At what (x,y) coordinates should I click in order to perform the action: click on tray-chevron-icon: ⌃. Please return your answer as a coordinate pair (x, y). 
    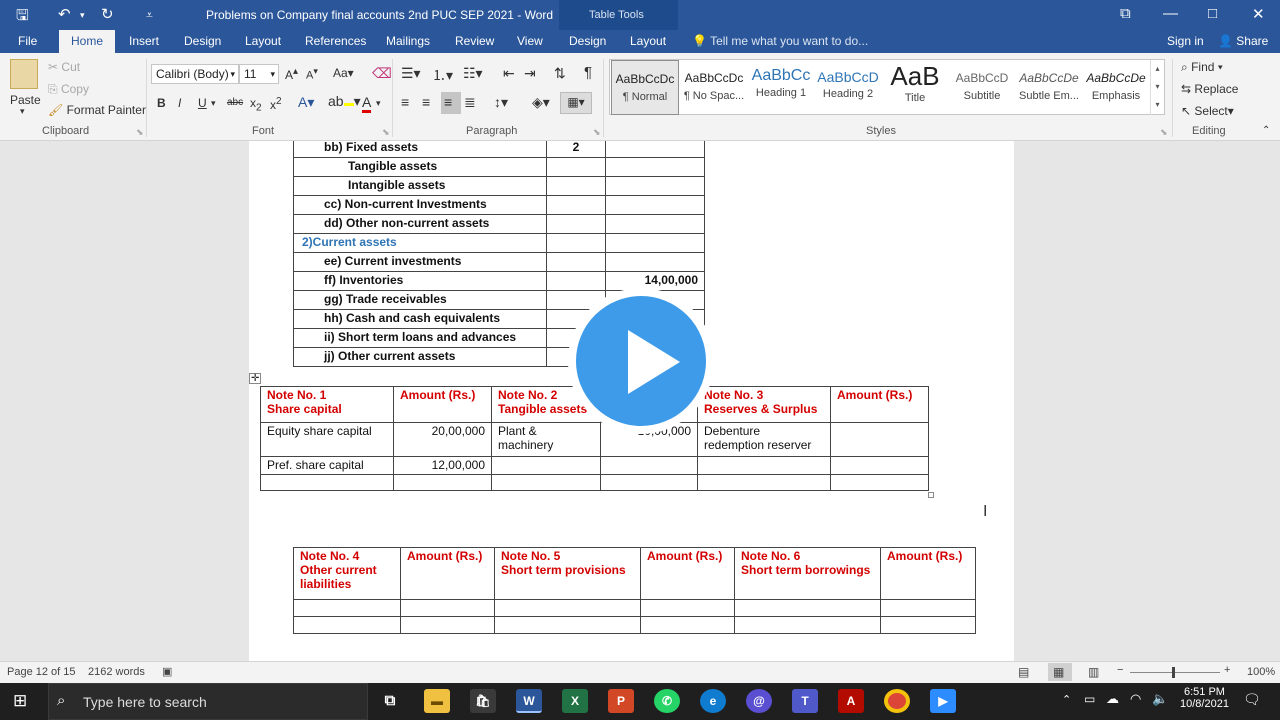
    Looking at the image, I should click on (1066, 699).